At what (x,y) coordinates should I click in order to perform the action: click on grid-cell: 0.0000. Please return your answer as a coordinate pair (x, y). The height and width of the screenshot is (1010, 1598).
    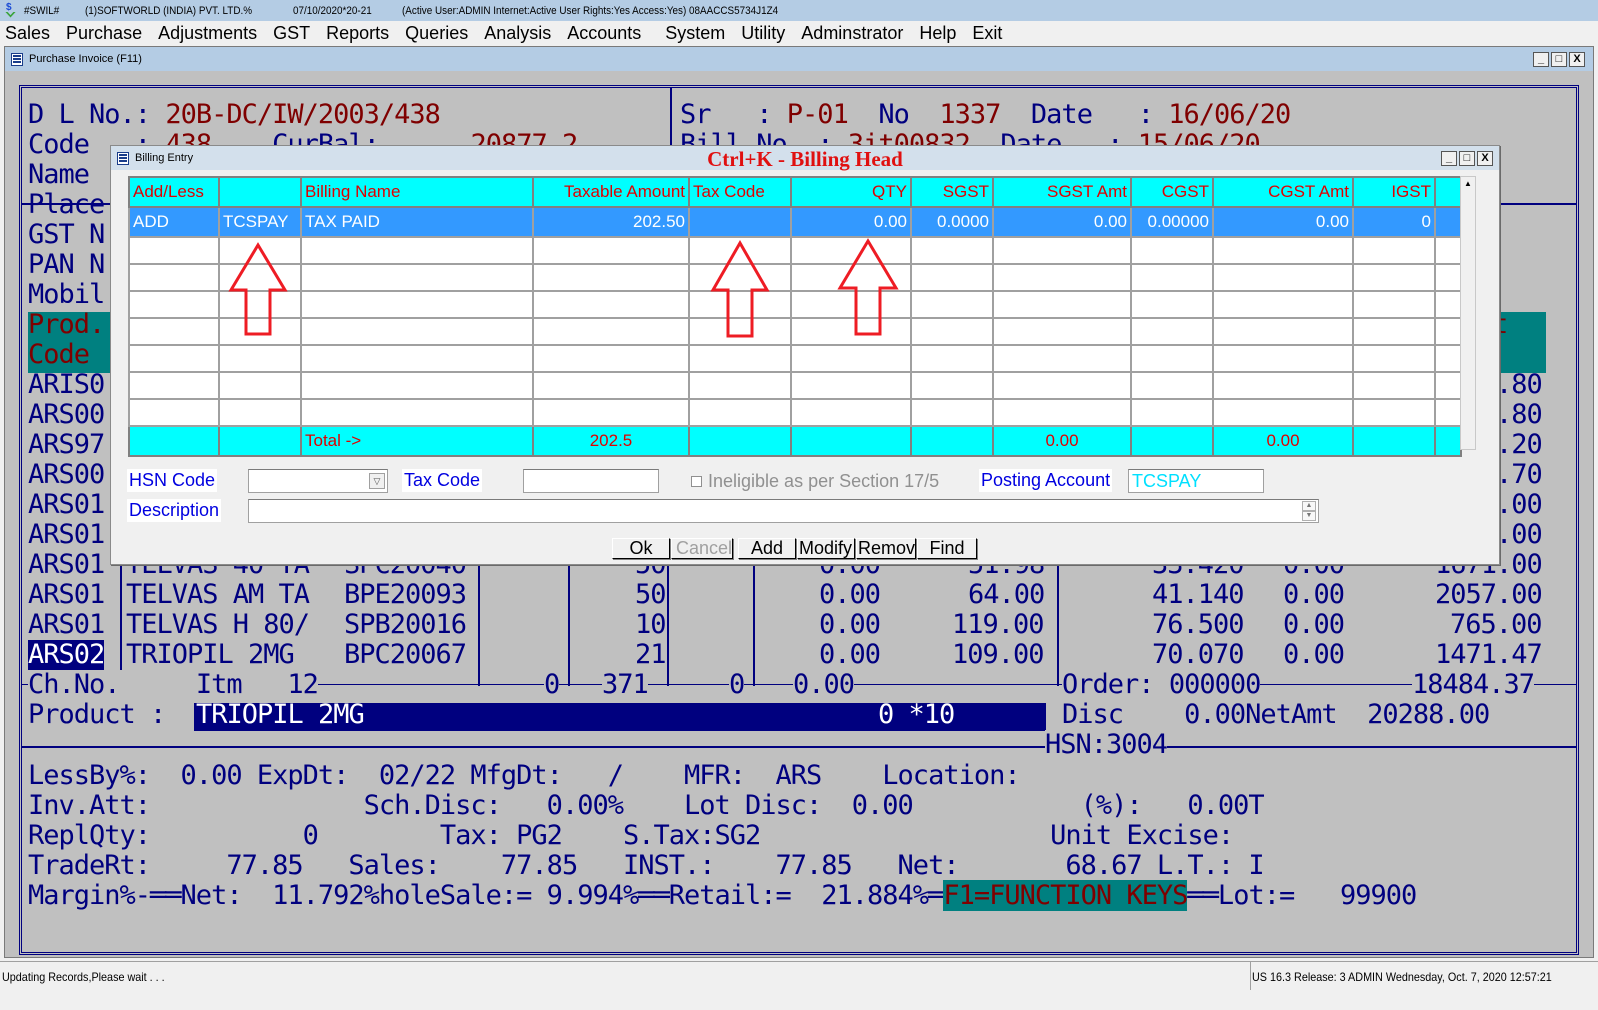
    Looking at the image, I should click on (952, 222).